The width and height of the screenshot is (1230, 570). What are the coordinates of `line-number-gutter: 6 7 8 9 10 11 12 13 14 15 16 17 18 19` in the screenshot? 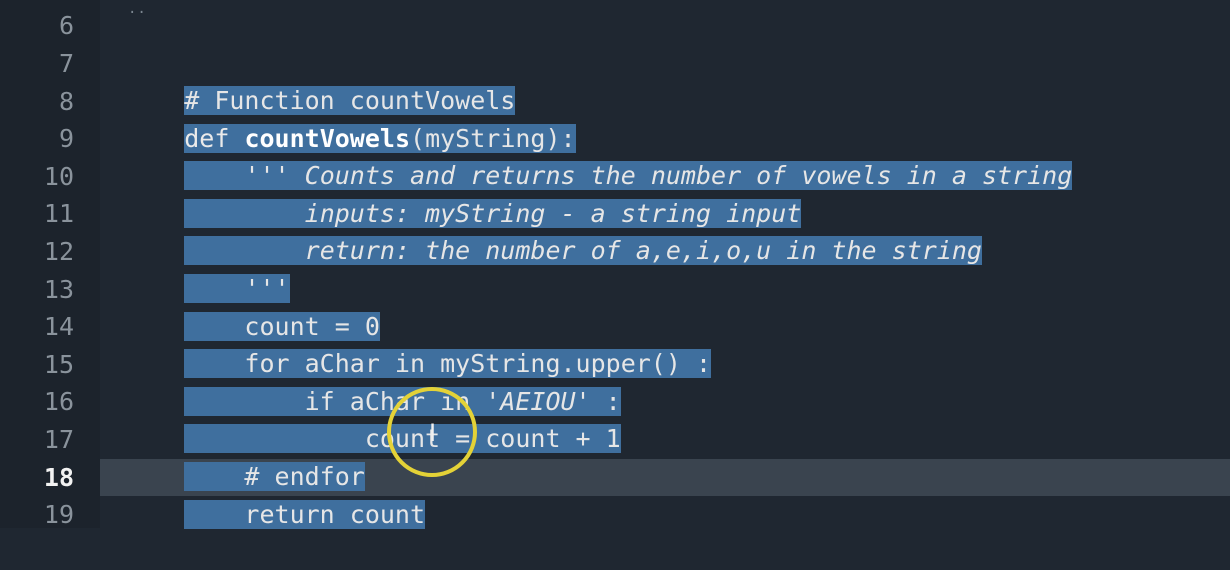 It's located at (50, 264).